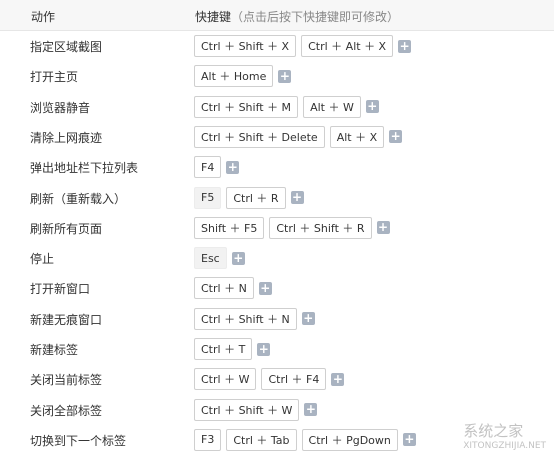 The width and height of the screenshot is (554, 457). I want to click on shortcut-row: 清除上网痕迹 Ctrl ＋ Shift ＋ Delete Alt ＋ X +, so click(277, 137).